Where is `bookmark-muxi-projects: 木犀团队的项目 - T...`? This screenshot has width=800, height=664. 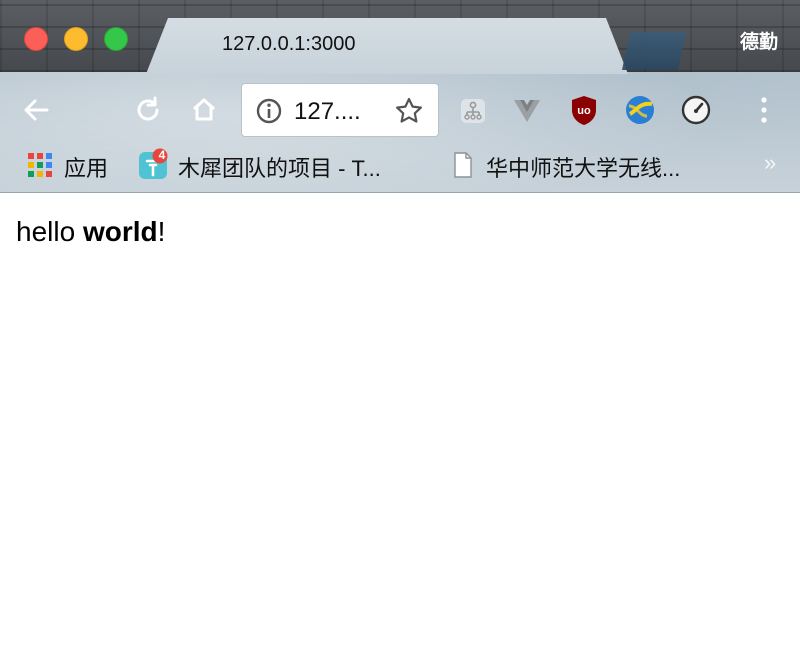 bookmark-muxi-projects: 木犀团队的项目 - T... is located at coordinates (279, 167).